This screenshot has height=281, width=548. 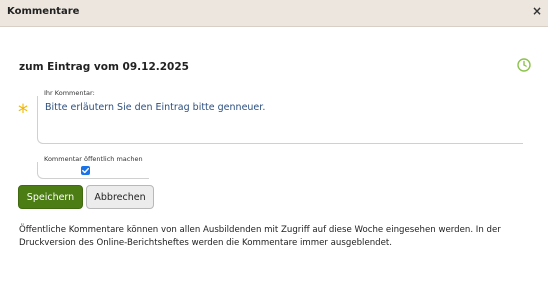 I want to click on dialog-title: Kommentare, so click(x=43, y=11).